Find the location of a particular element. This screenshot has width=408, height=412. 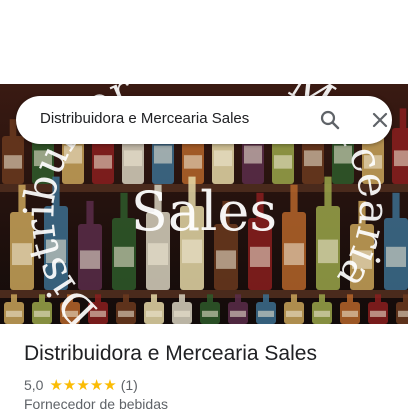

star-rating: ★ ★ ★ ★ ★ is located at coordinates (82, 385).